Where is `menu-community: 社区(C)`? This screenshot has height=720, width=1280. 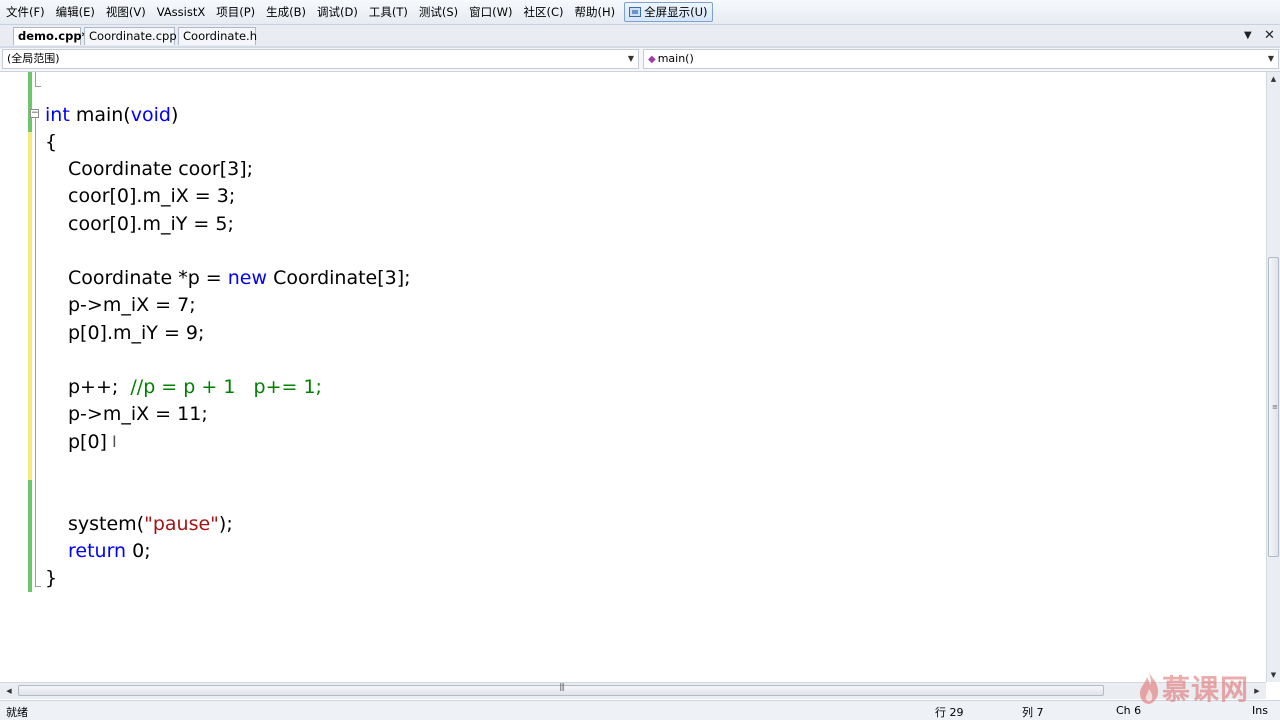
menu-community: 社区(C) is located at coordinates (544, 12).